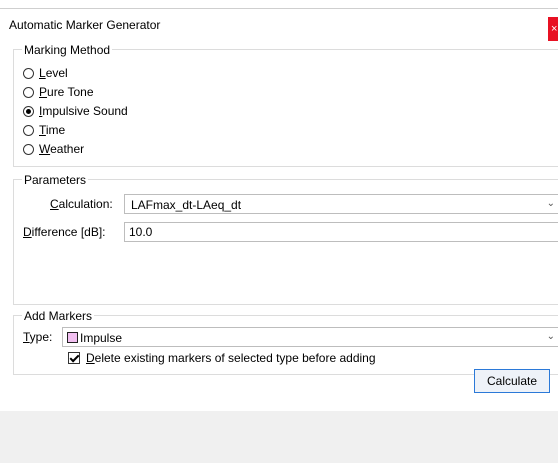 The image size is (558, 463). I want to click on close-button: ×, so click(553, 29).